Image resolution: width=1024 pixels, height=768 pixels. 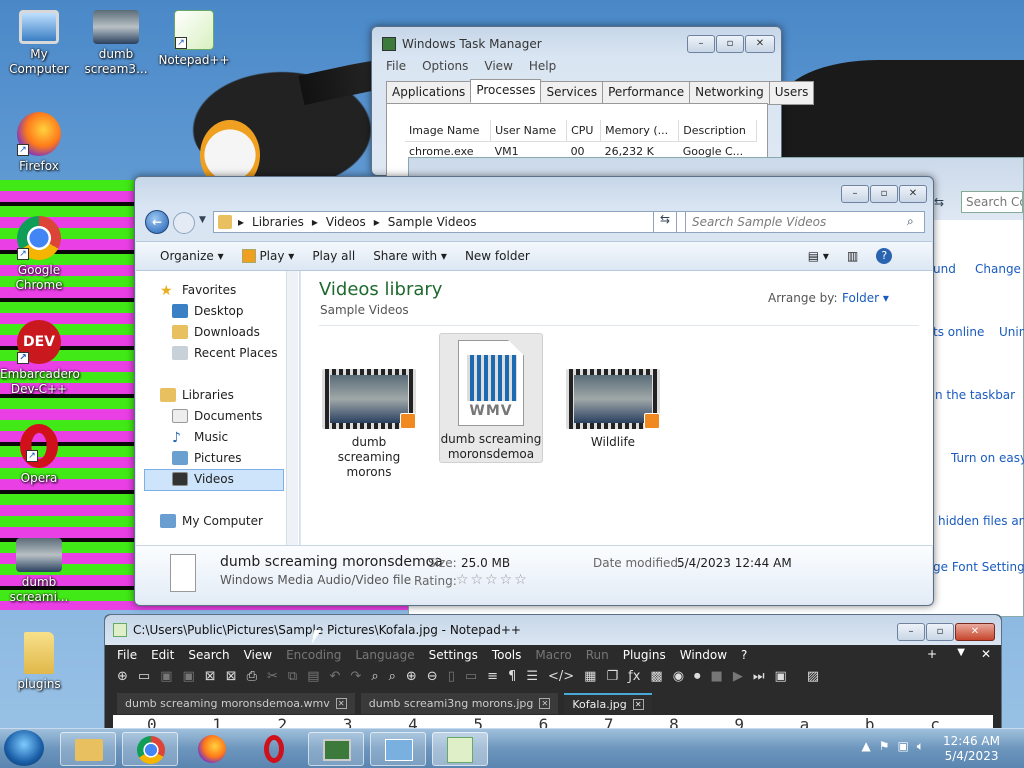 What do you see at coordinates (759, 676) in the screenshot?
I see `run-macro-multiple-icon: ⏭` at bounding box center [759, 676].